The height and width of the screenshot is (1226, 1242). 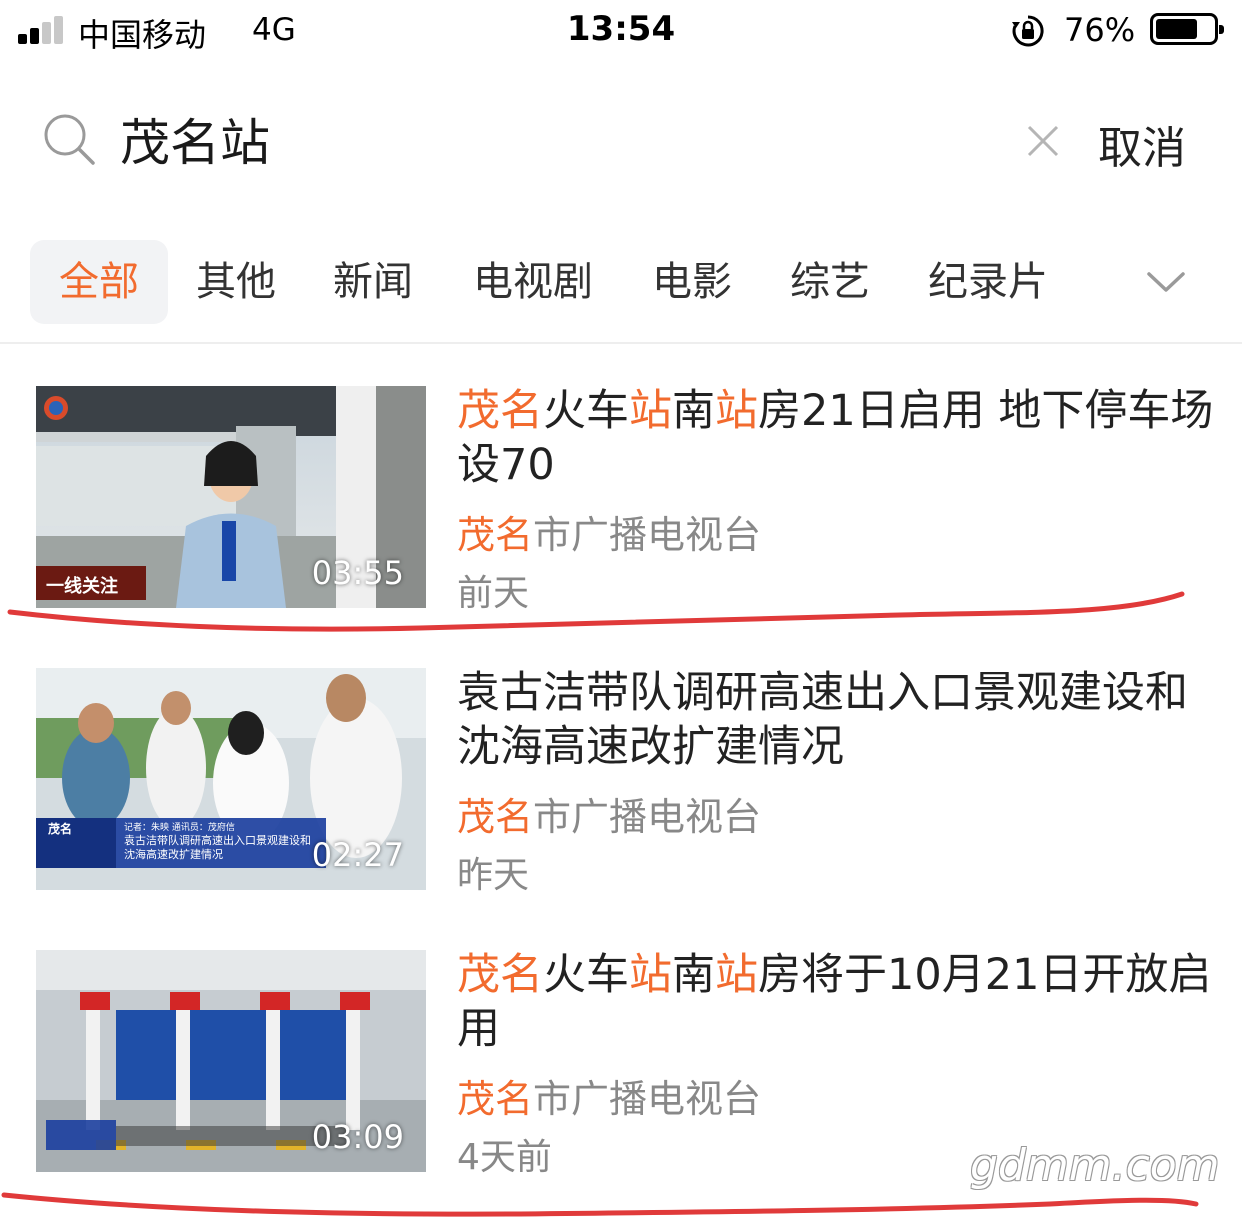 What do you see at coordinates (357, 855) in the screenshot?
I see `video-duration: 02:27` at bounding box center [357, 855].